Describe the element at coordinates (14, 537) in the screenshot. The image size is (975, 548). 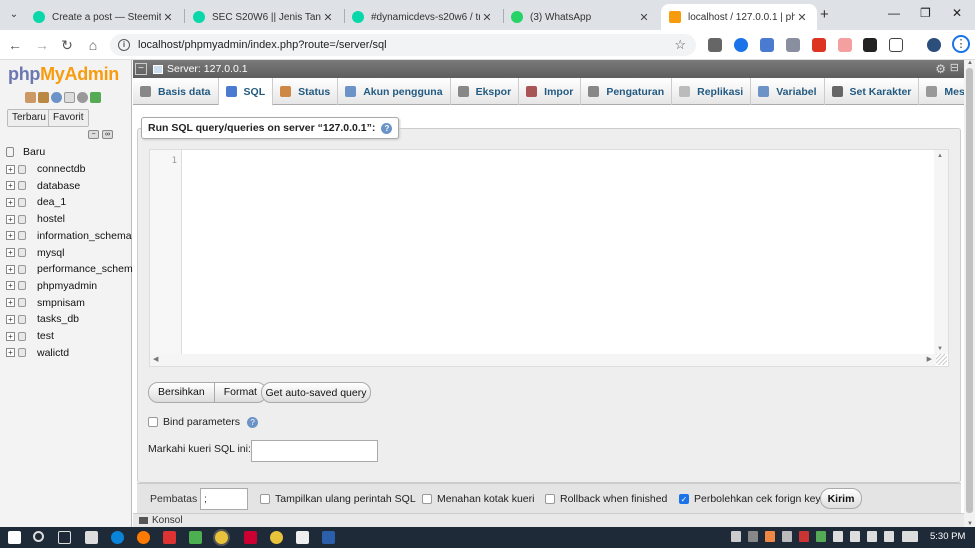
I see `windows-start-icon` at that location.